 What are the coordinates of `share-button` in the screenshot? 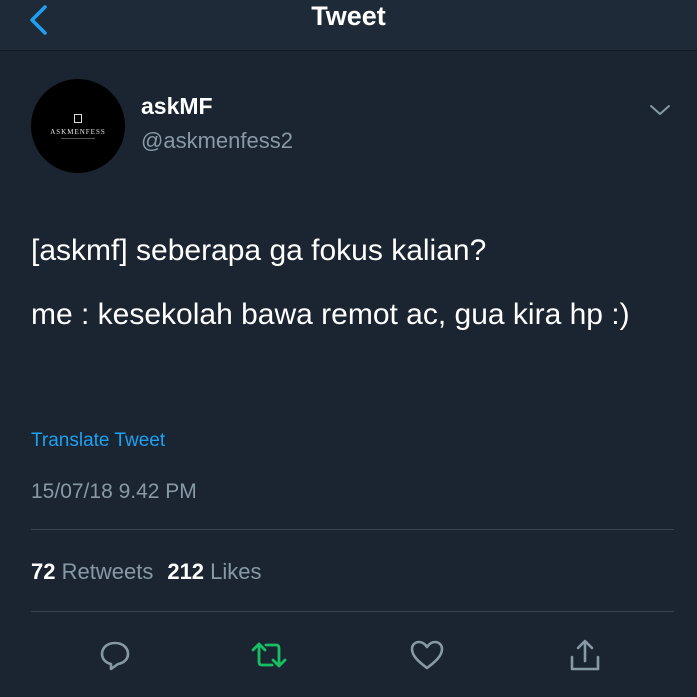 It's located at (585, 655).